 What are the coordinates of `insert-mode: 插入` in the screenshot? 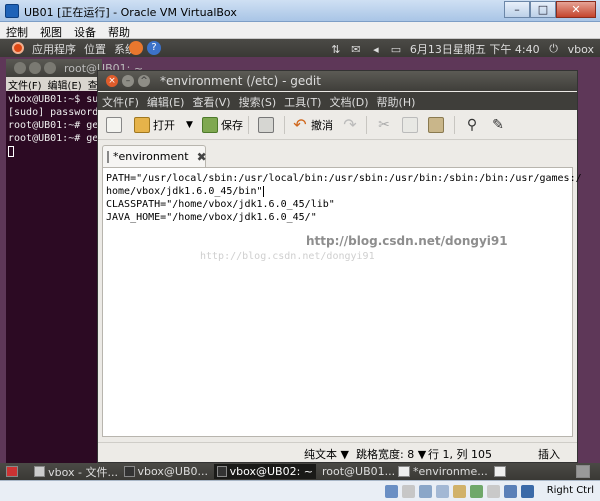 It's located at (549, 454).